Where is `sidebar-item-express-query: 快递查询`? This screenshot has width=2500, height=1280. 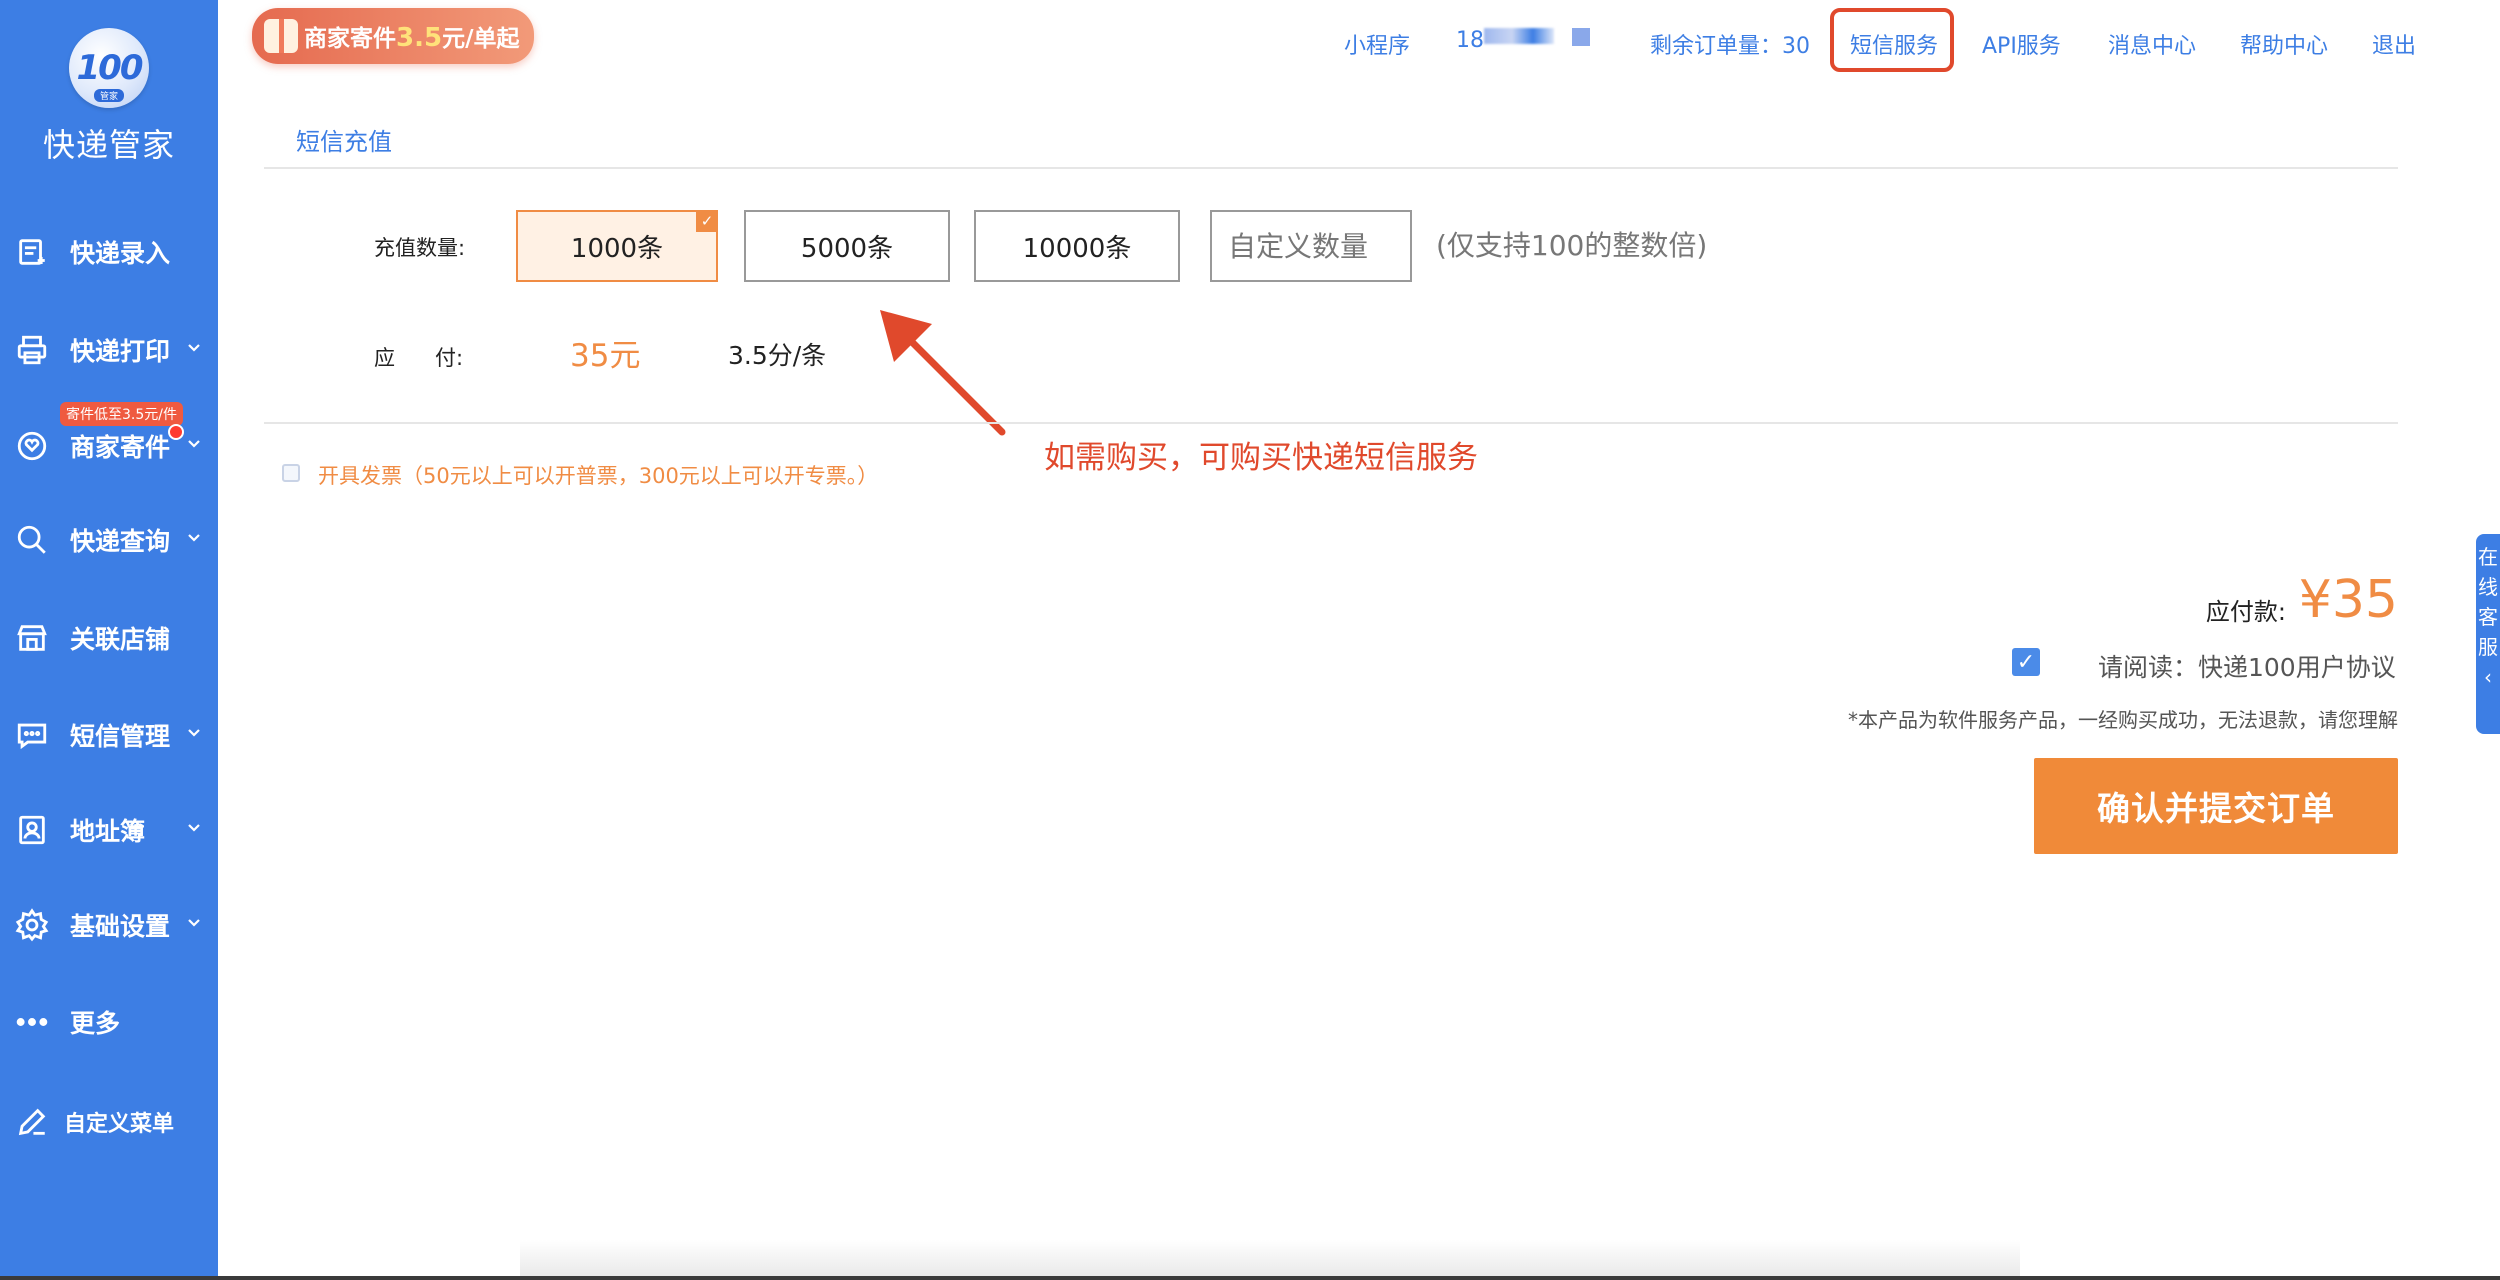
sidebar-item-express-query: 快递查询 is located at coordinates (109, 540).